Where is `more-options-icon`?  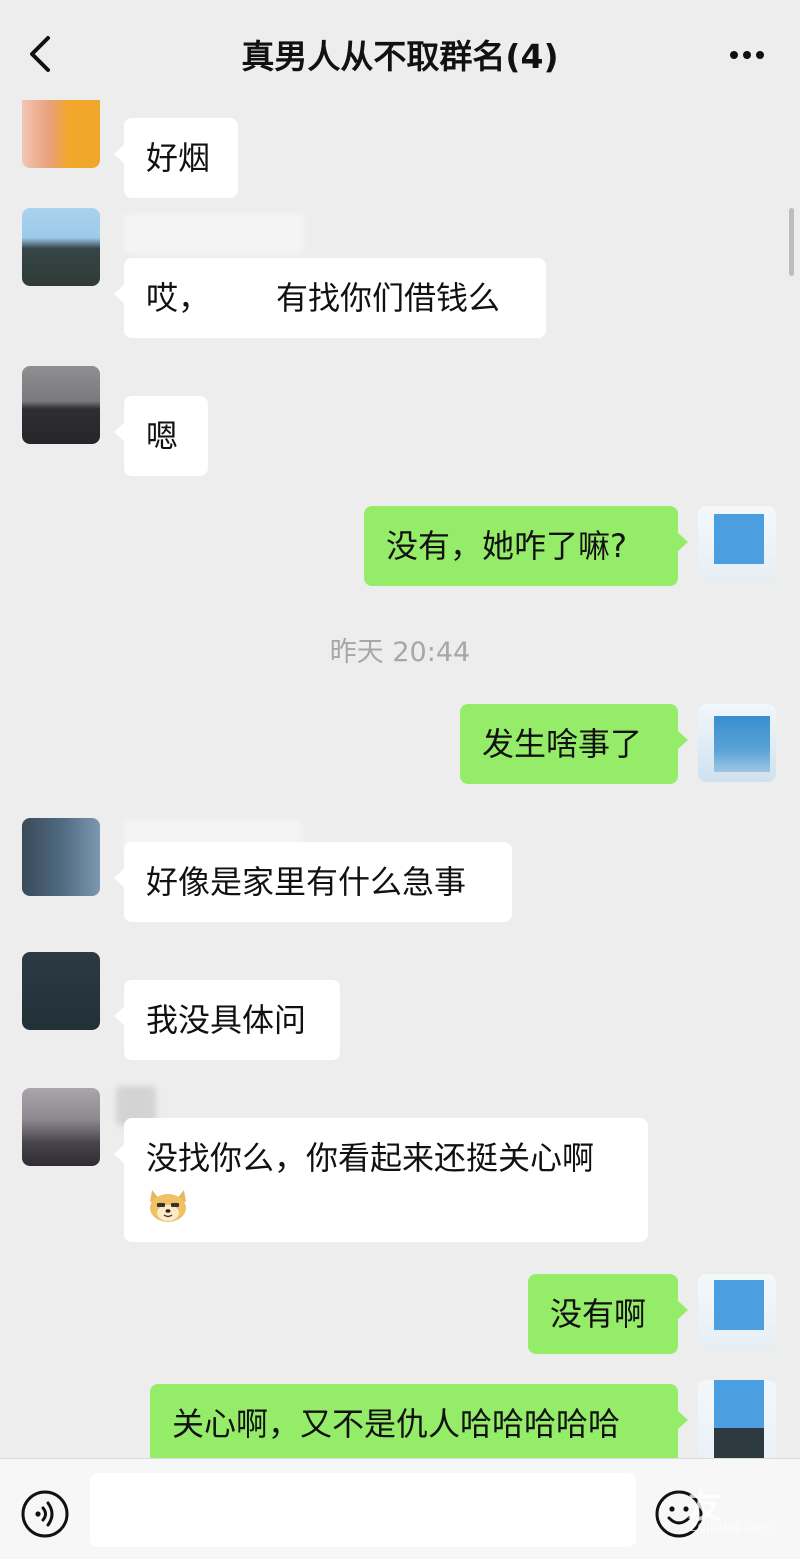
more-options-icon is located at coordinates (750, 51).